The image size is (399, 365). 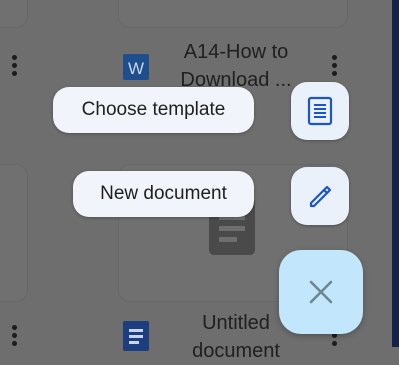 What do you see at coordinates (163, 194) in the screenshot?
I see `new-document-label: New document` at bounding box center [163, 194].